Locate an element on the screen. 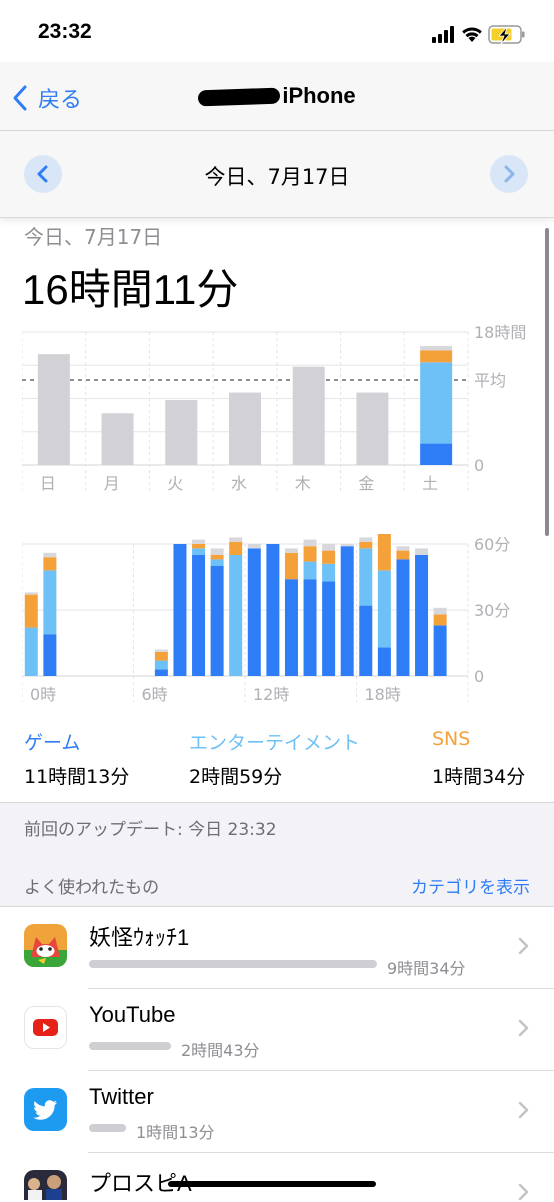 The image size is (554, 1202). hour-bar-9-other is located at coordinates (199, 541).